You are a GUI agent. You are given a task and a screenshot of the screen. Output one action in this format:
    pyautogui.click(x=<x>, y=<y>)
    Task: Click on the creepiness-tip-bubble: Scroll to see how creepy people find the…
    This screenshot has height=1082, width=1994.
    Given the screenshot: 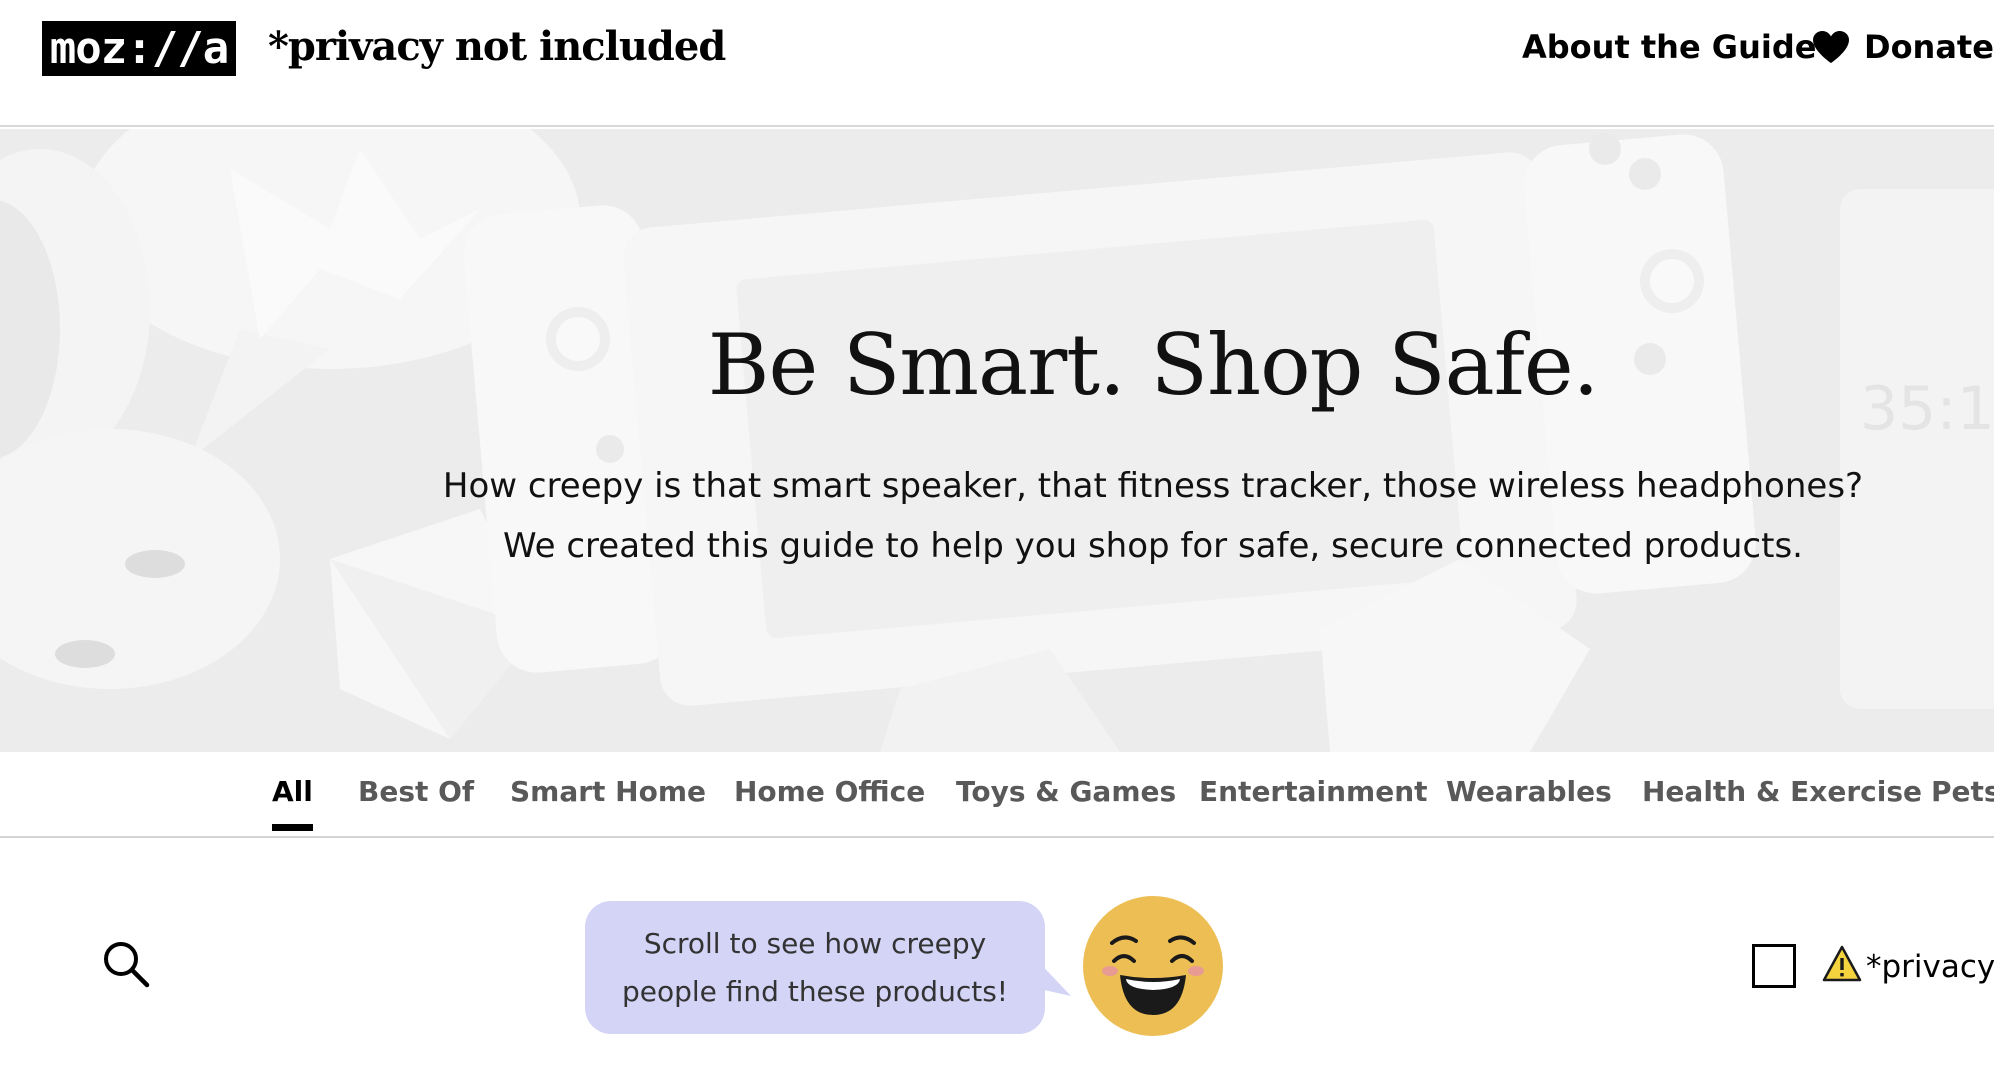 What is the action you would take?
    pyautogui.click(x=815, y=967)
    